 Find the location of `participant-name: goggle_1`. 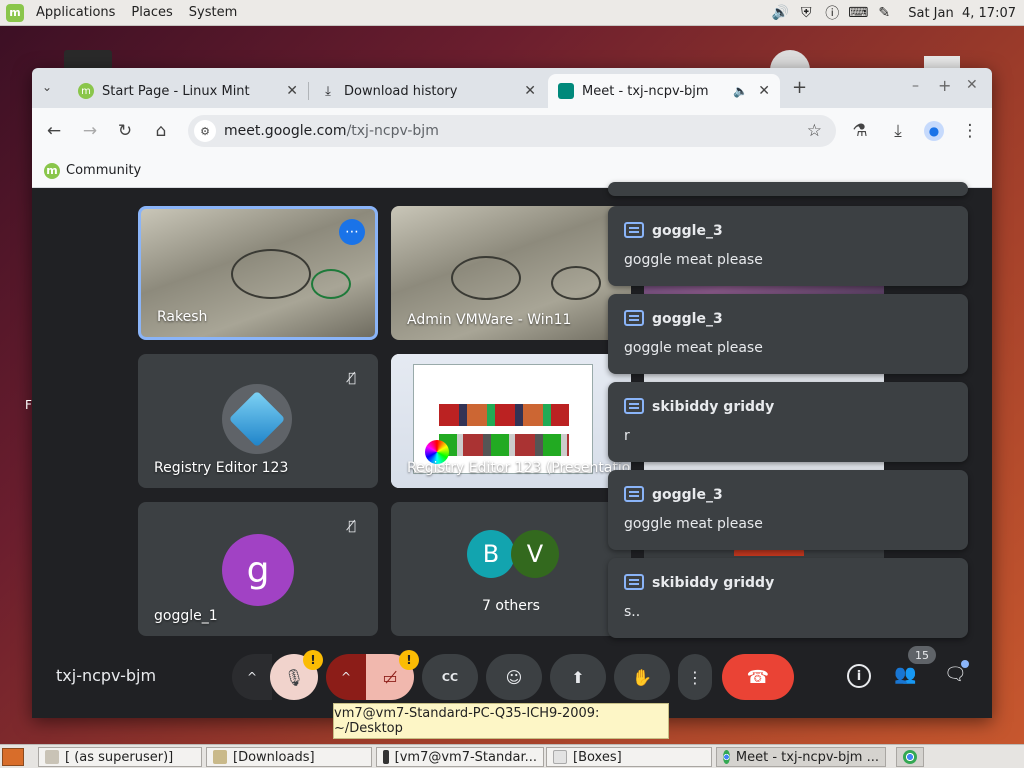

participant-name: goggle_1 is located at coordinates (186, 616).